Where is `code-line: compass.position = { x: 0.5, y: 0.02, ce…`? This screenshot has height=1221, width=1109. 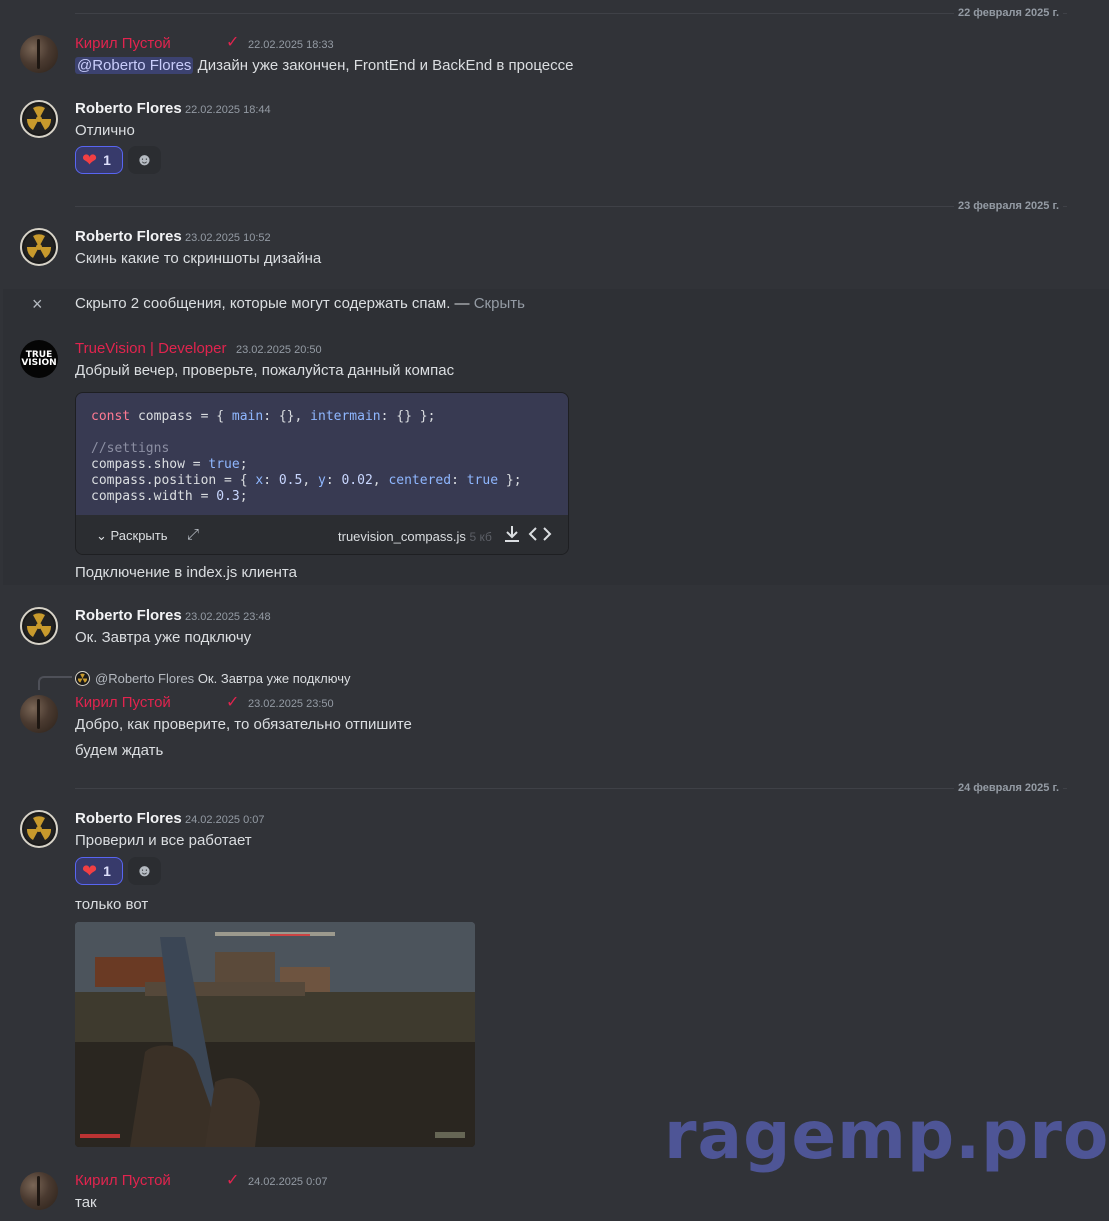
code-line: compass.position = { x: 0.5, y: 0.02, ce… is located at coordinates (306, 480).